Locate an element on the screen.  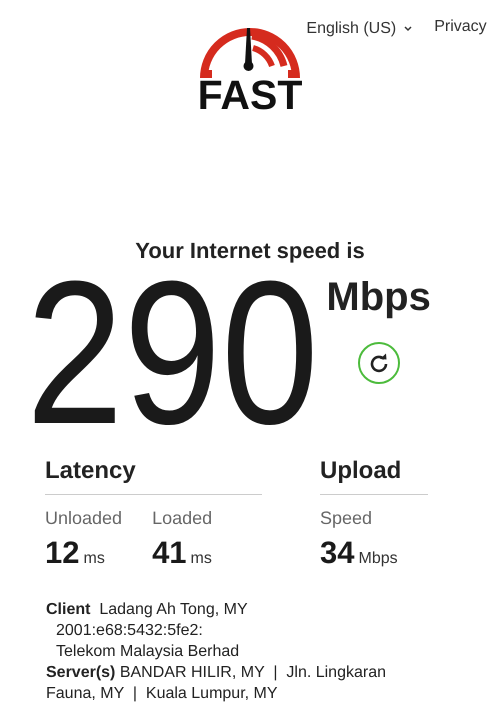
client-isp: Telekom Malaysia Berhad is located at coordinates (148, 651).